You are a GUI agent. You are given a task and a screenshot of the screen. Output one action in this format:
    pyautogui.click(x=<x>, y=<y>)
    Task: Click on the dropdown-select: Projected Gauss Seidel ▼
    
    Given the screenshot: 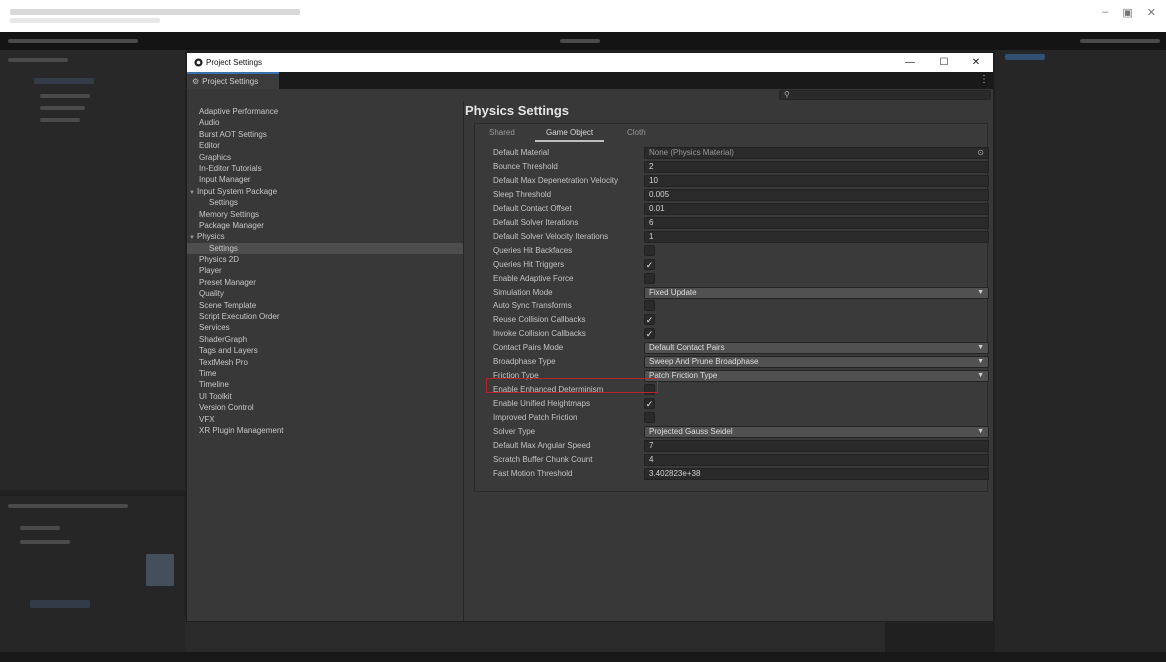 What is the action you would take?
    pyautogui.click(x=816, y=432)
    